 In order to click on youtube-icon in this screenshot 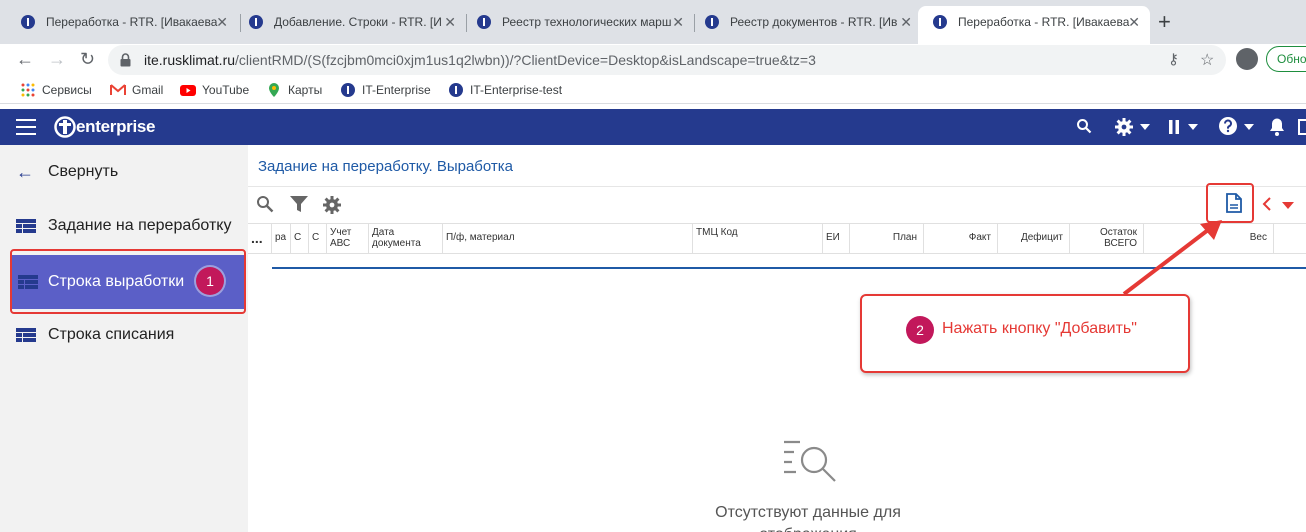, I will do `click(188, 90)`.